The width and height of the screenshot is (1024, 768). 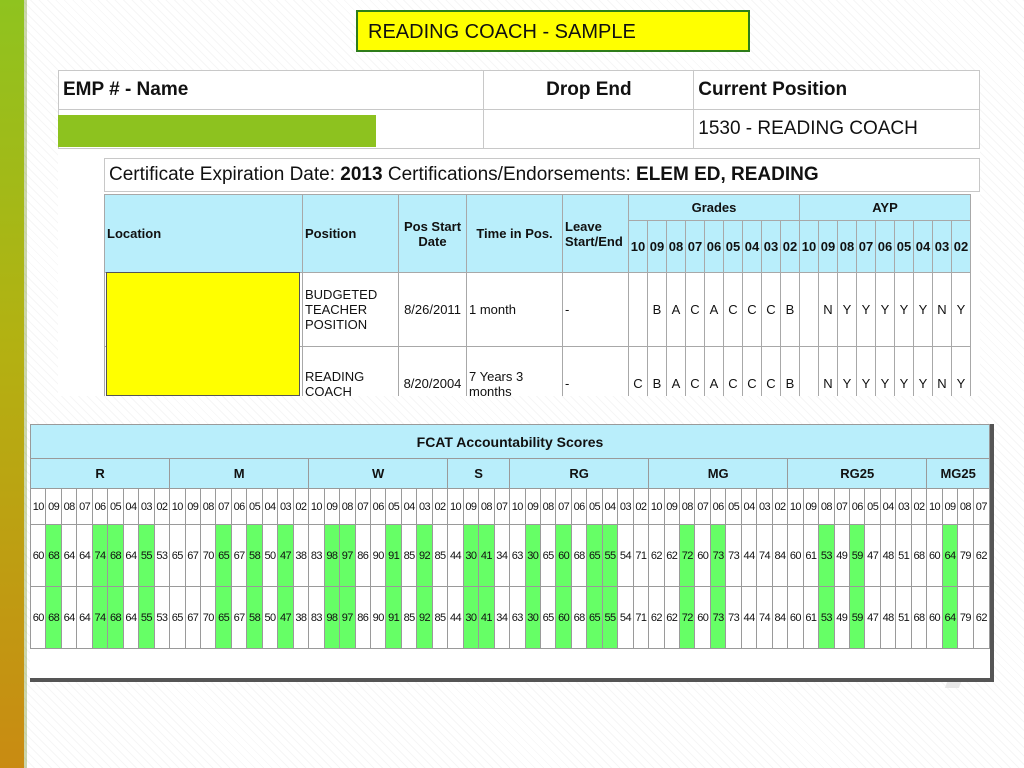 I want to click on fcat-group-mg: MG, so click(x=718, y=473).